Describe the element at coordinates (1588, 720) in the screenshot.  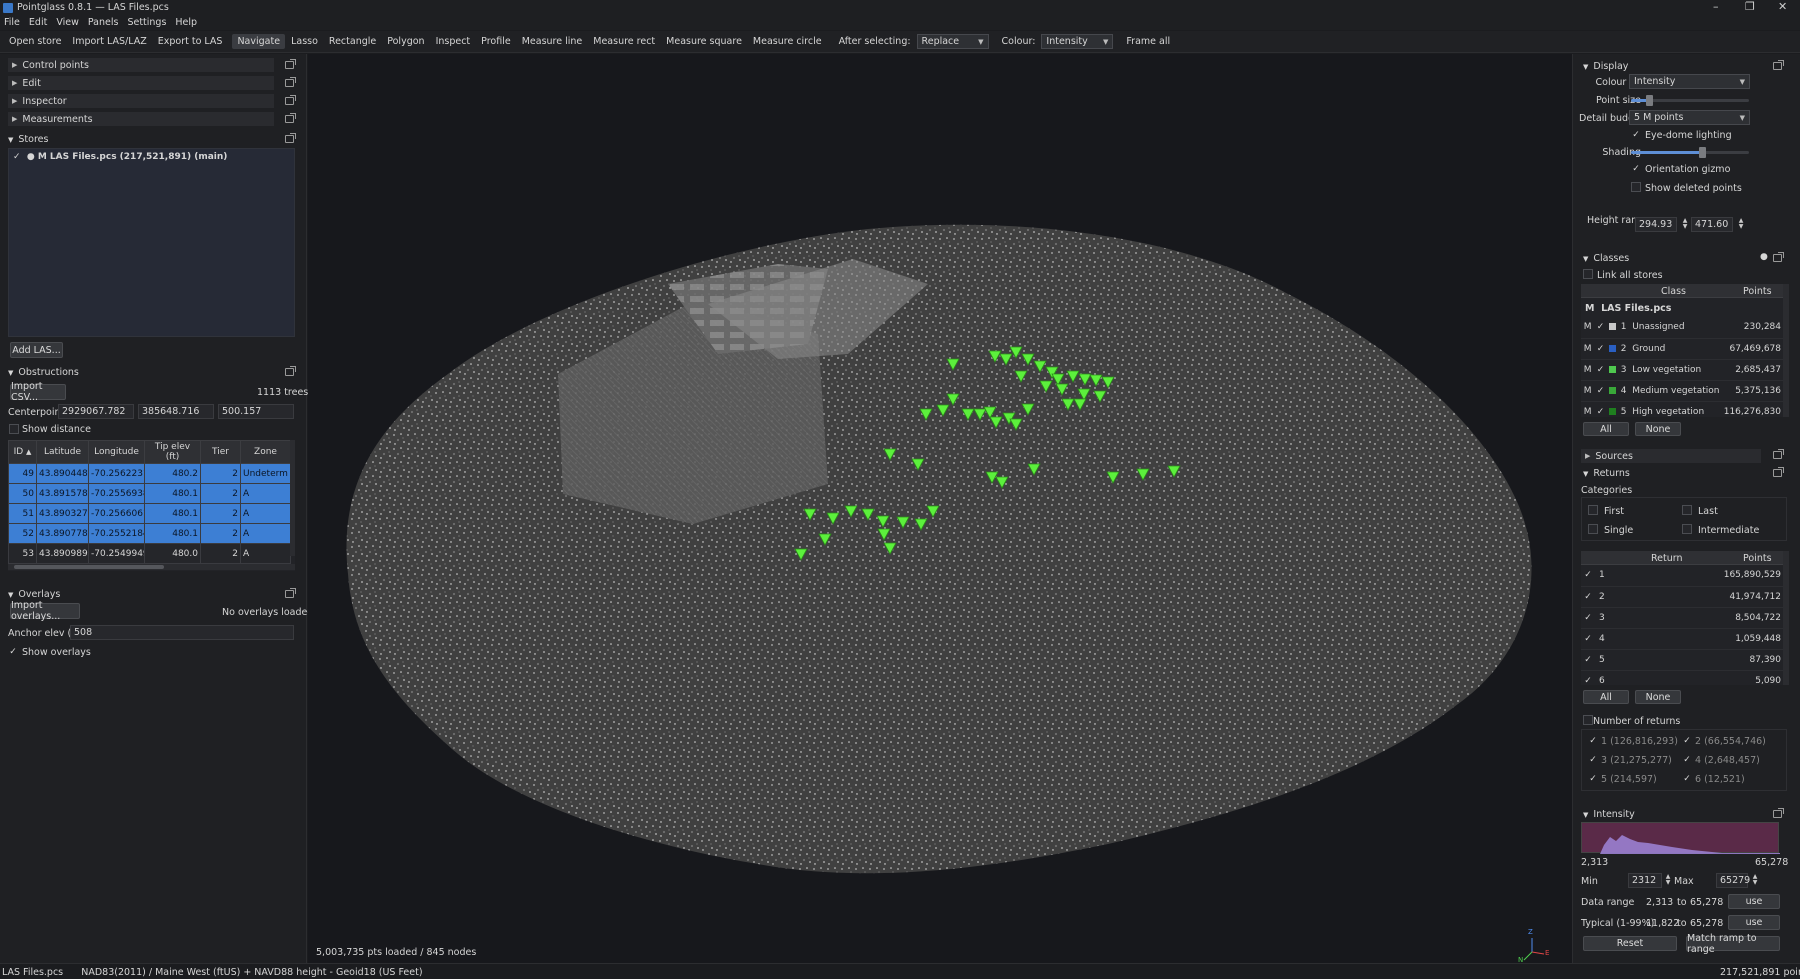
I see `number-of-returns-checkbox` at that location.